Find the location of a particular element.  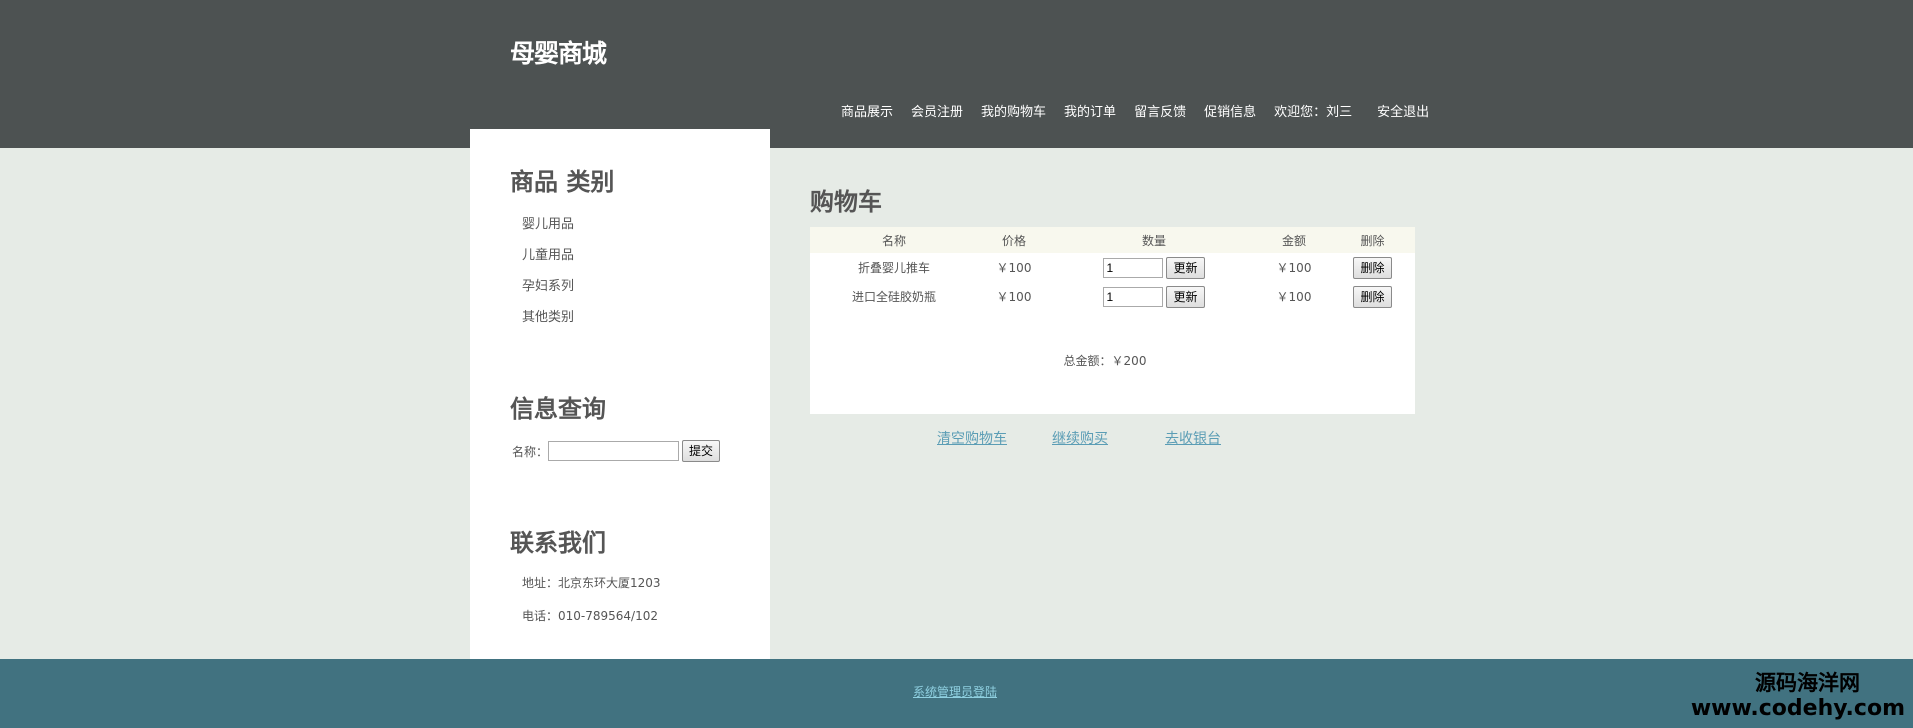

search-input is located at coordinates (614, 451).